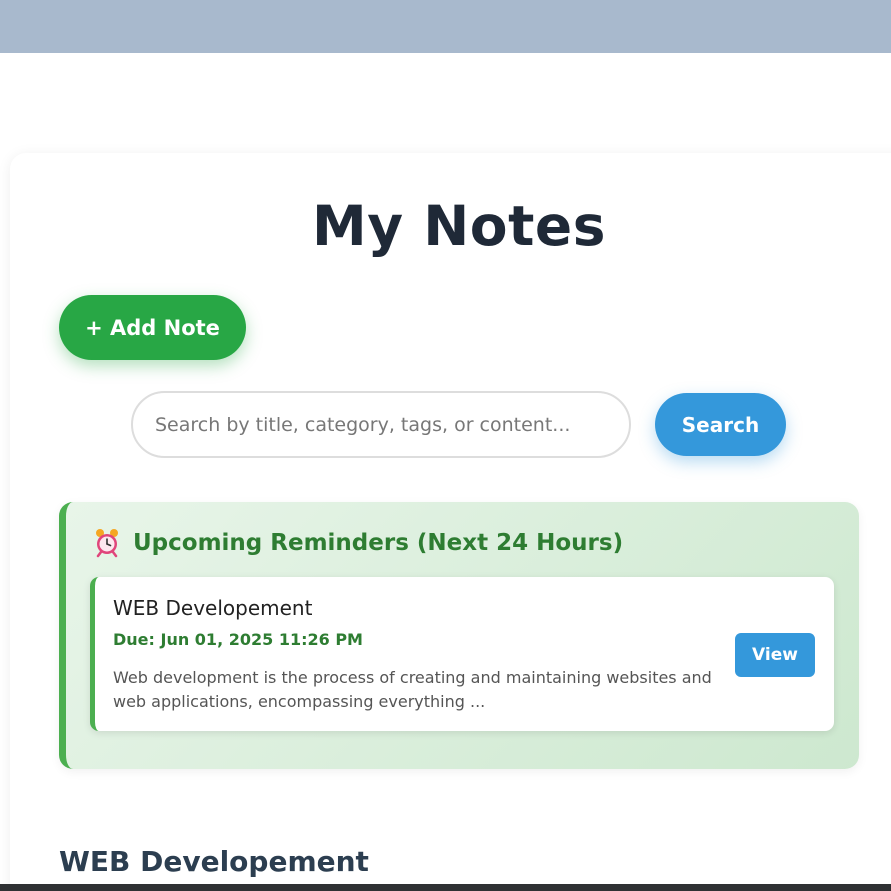 This screenshot has width=891, height=891. Describe the element at coordinates (213, 608) in the screenshot. I see `reminder-title: WEB Developement` at that location.